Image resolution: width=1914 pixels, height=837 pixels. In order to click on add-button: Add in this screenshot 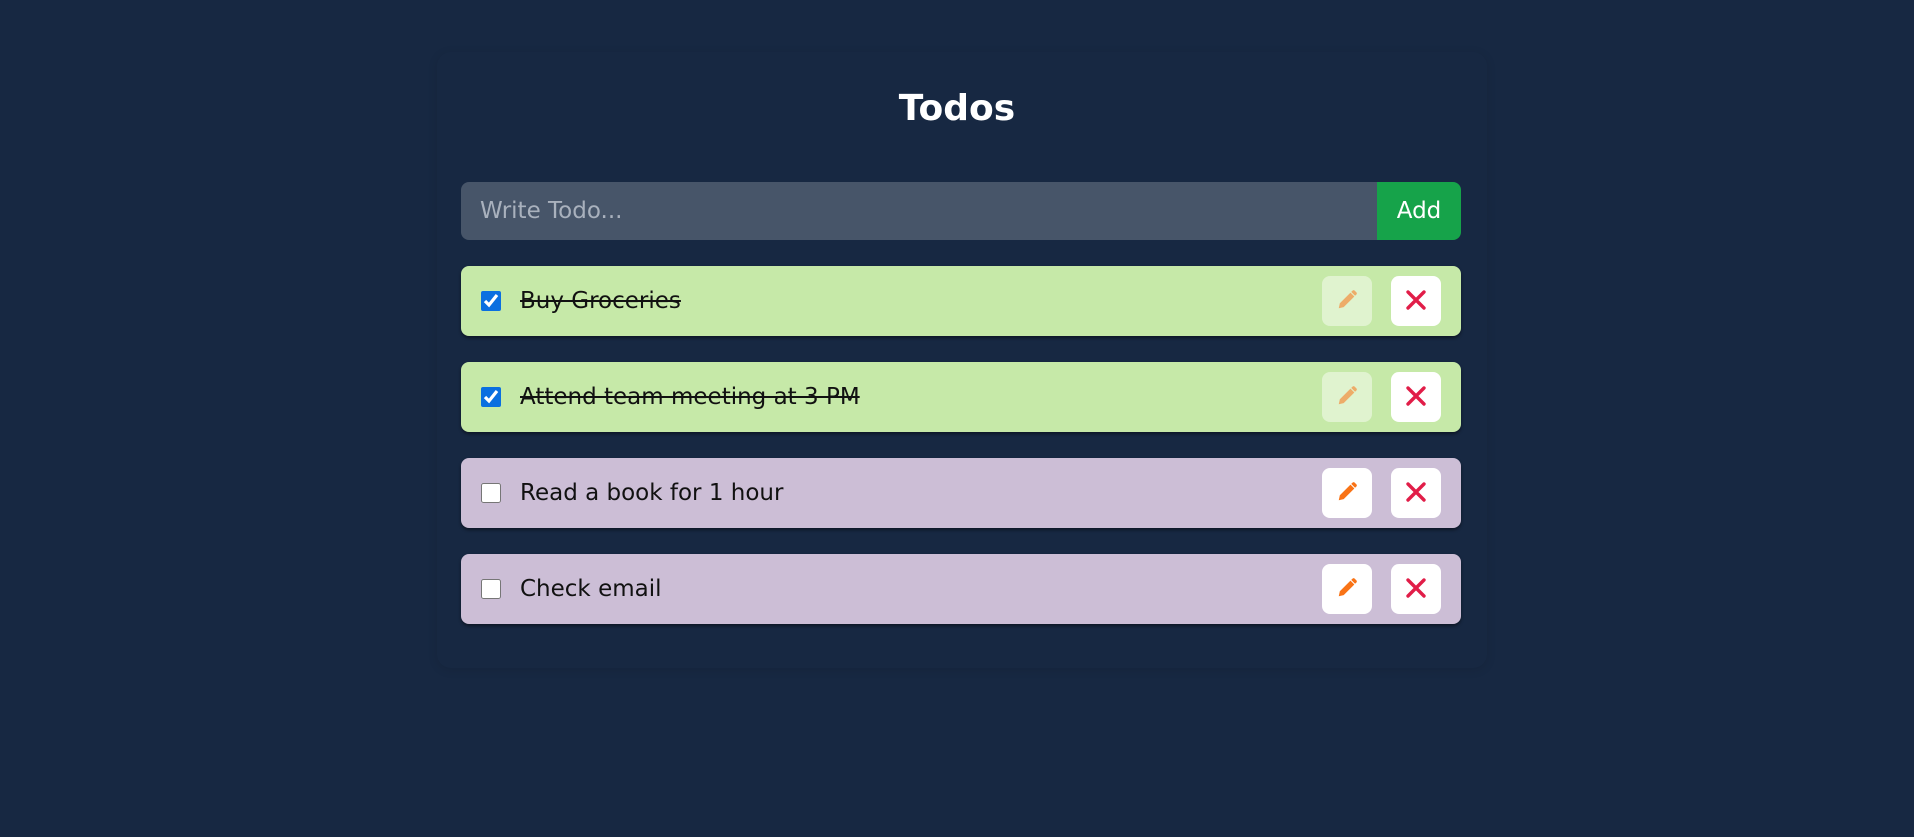, I will do `click(1419, 211)`.